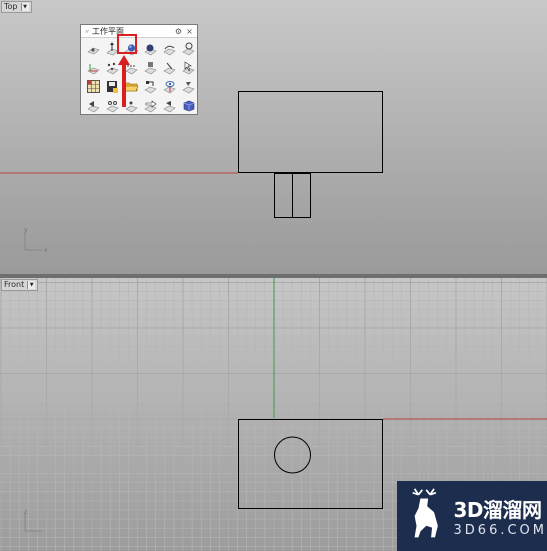  I want to click on cplane-vertical-icon, so click(169, 68).